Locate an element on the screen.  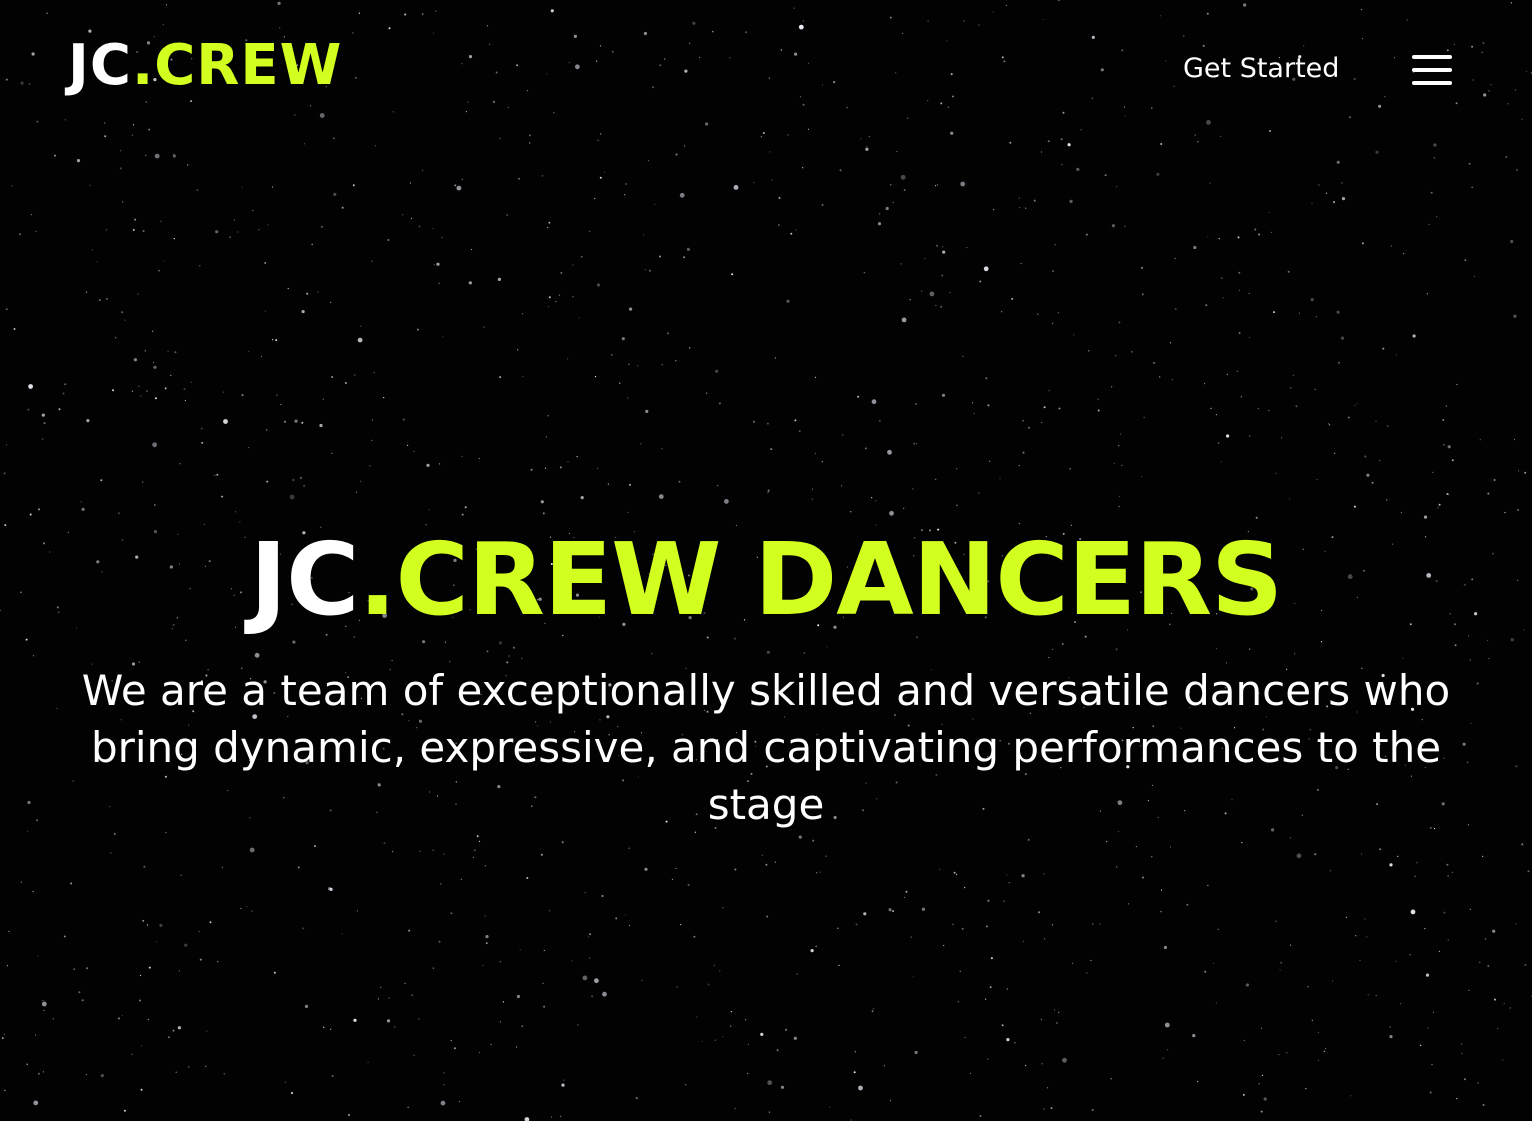
hero-title: JC.CREW DANCERS is located at coordinates (766, 580).